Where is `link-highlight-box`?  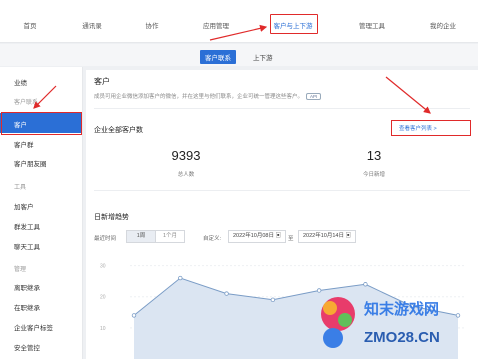
link-highlight-box is located at coordinates (431, 128).